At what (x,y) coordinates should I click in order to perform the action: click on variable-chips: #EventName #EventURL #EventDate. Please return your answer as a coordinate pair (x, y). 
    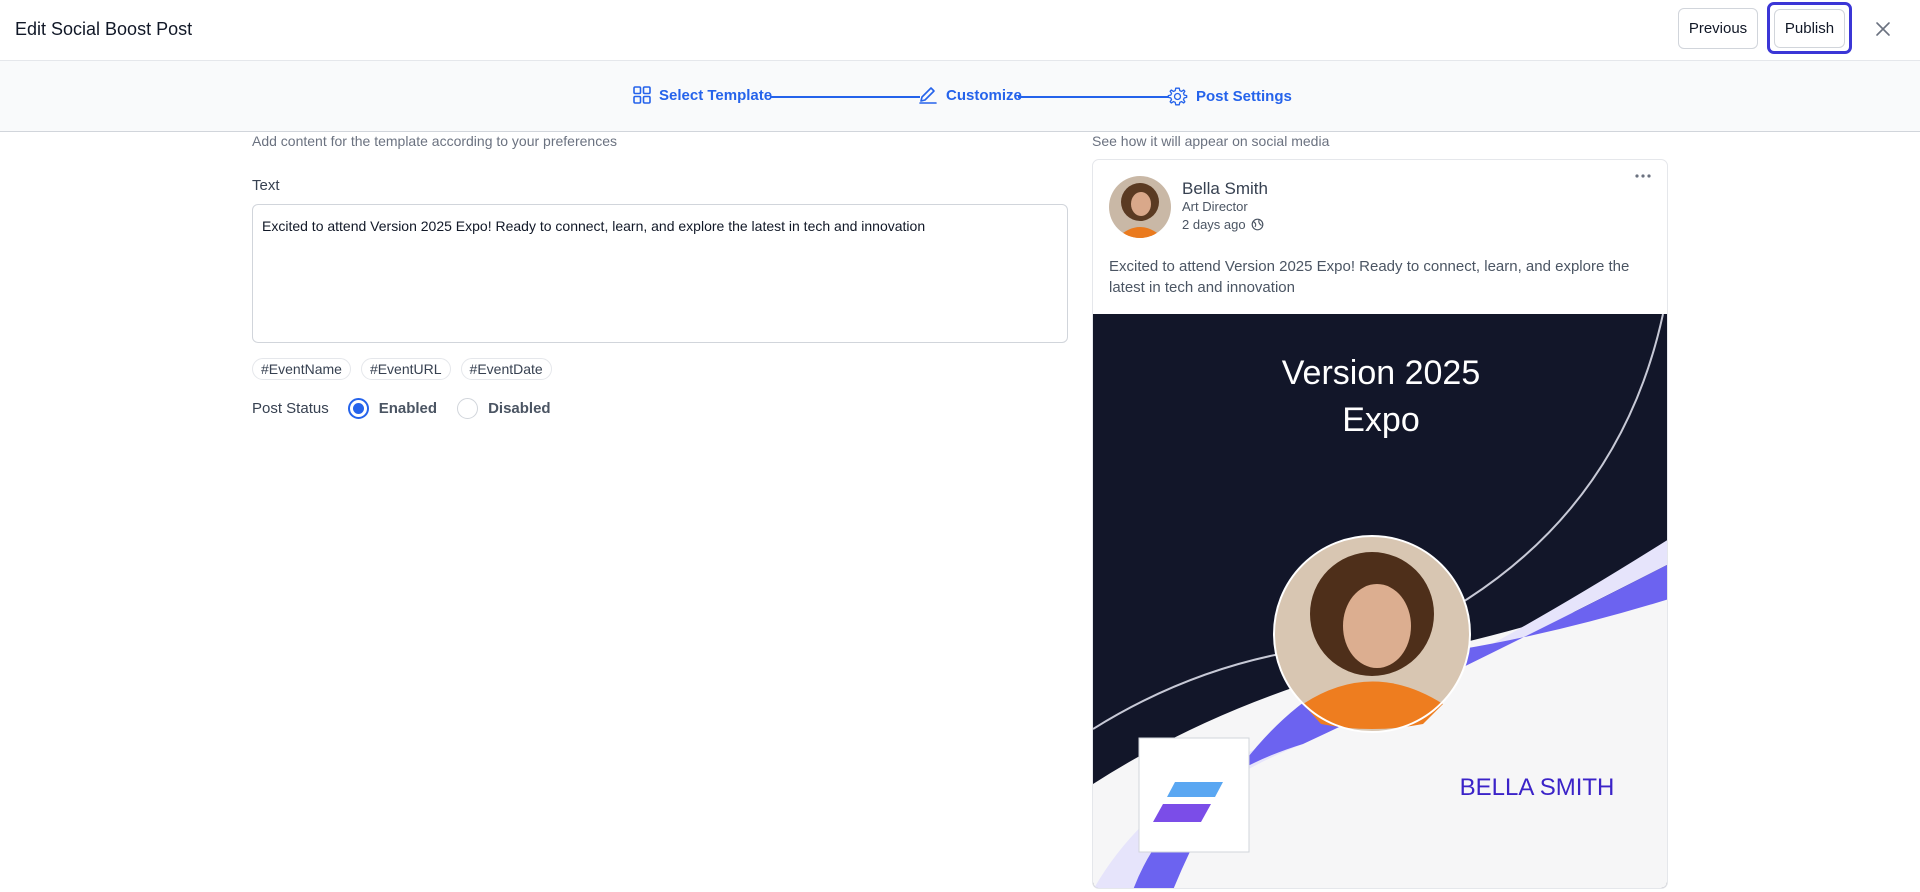
    Looking at the image, I should click on (402, 369).